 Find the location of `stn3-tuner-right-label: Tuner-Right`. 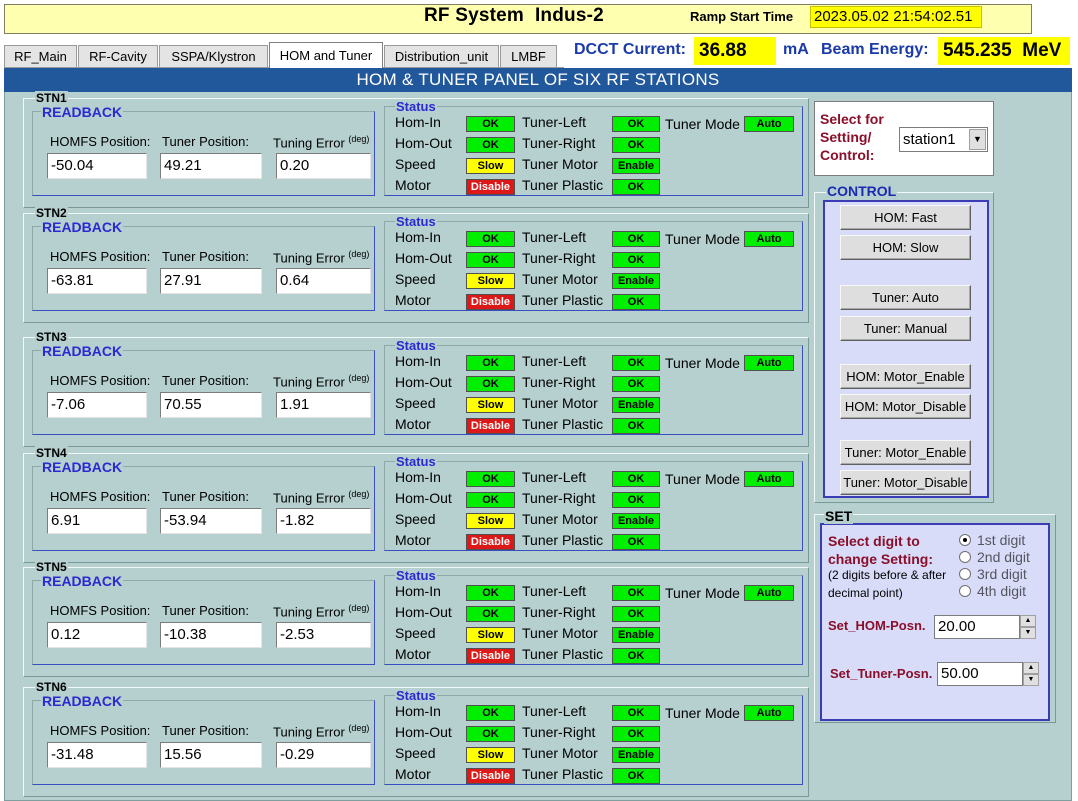

stn3-tuner-right-label: Tuner-Right is located at coordinates (559, 382).